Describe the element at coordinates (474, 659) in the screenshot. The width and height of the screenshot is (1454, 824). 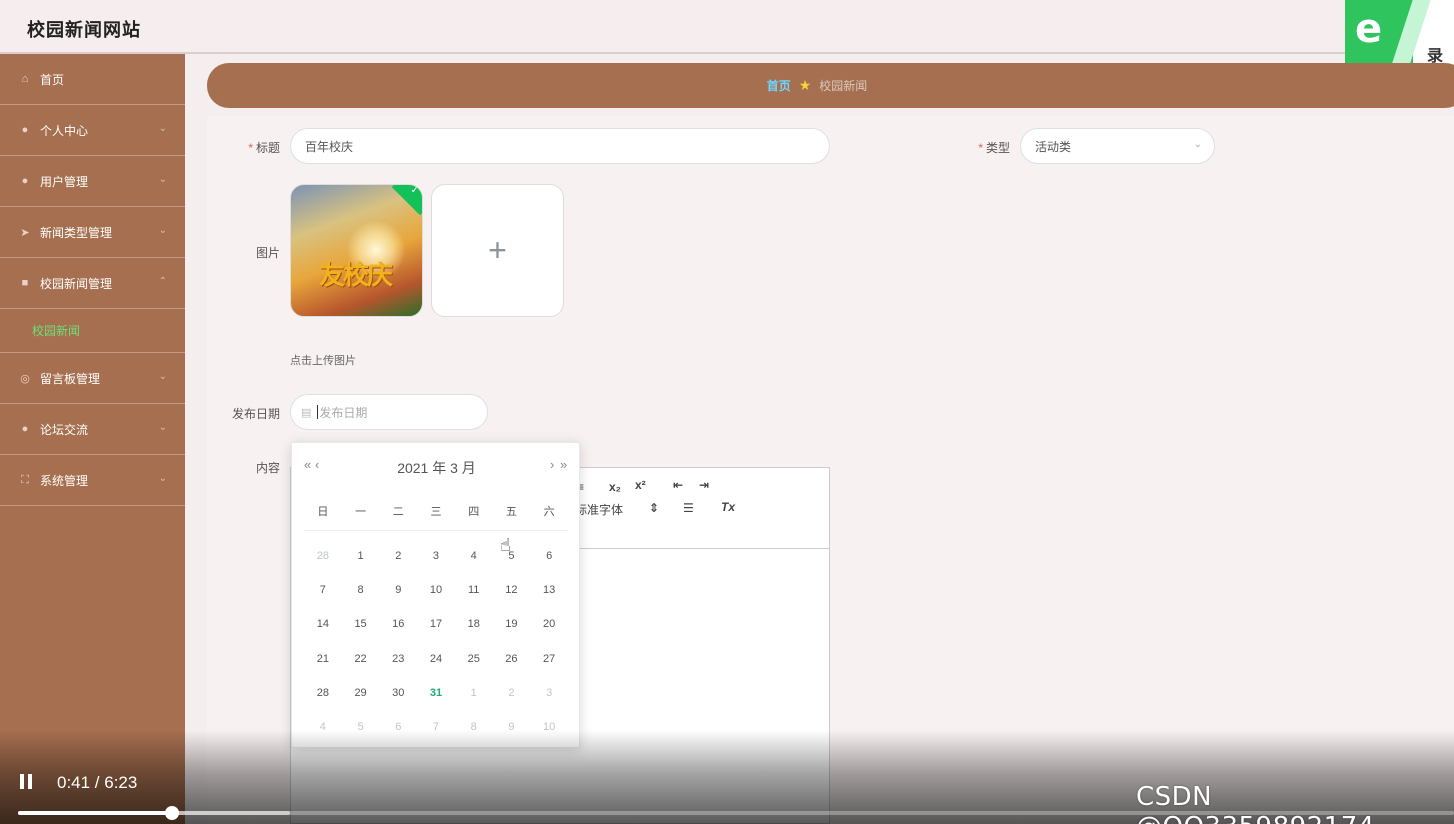
I see `calendar-day: 25` at that location.